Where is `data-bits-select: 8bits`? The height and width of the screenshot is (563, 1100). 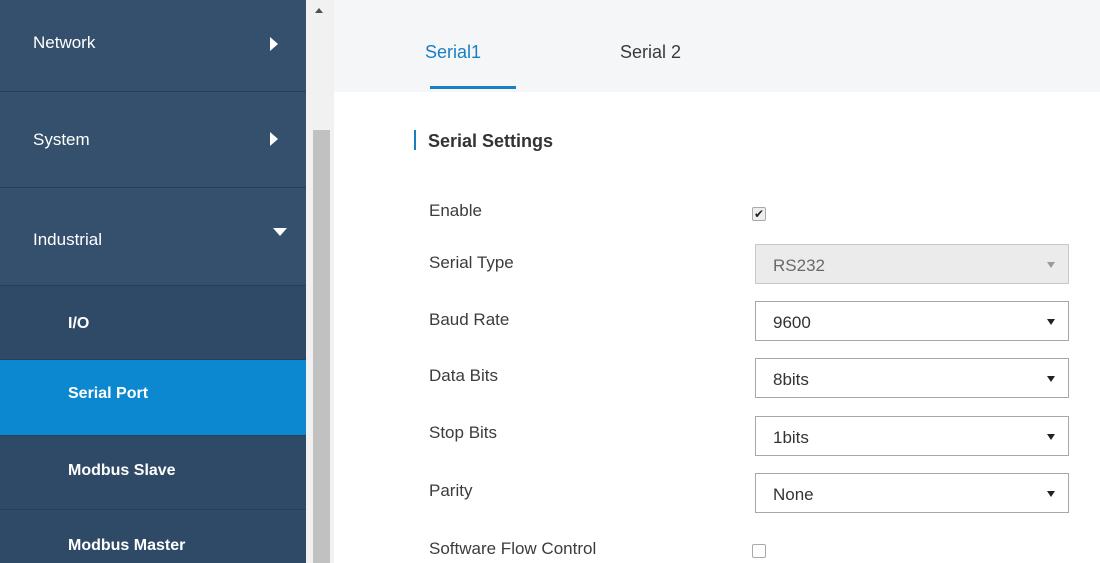
data-bits-select: 8bits is located at coordinates (912, 378).